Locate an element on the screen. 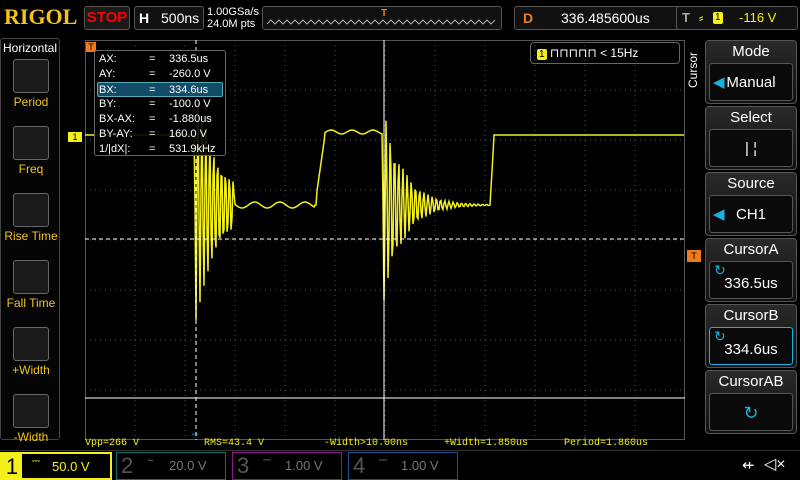 This screenshot has height=480, width=800. measure-neg-width: -Width is located at coordinates (31, 419).